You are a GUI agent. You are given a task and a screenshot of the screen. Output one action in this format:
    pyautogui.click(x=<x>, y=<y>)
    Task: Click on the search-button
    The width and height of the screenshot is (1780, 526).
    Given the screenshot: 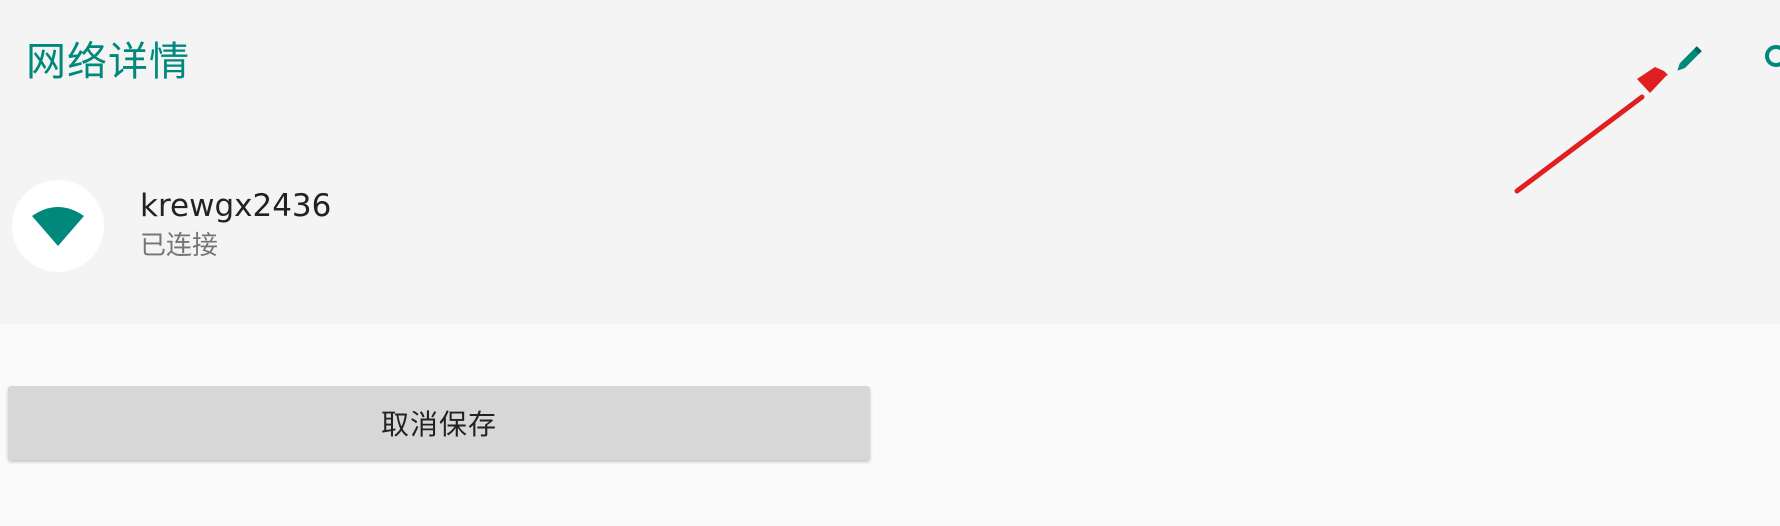 What is the action you would take?
    pyautogui.click(x=1768, y=60)
    